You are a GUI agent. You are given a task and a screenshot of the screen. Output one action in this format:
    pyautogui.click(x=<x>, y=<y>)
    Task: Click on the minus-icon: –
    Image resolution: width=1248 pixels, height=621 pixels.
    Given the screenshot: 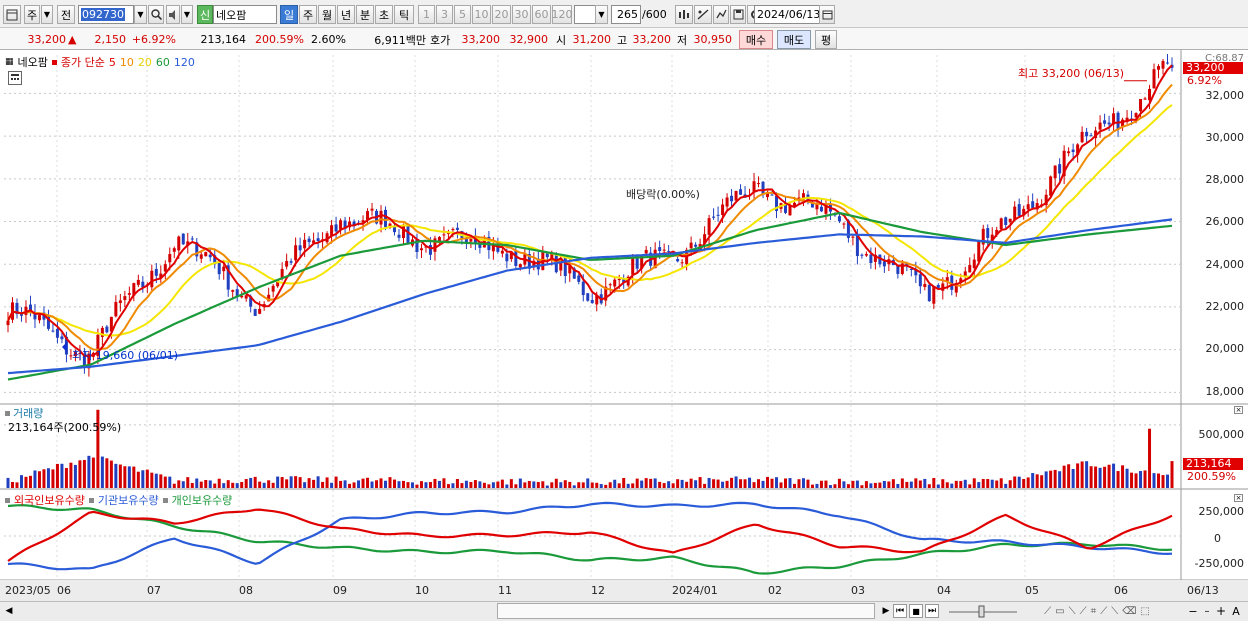 What is the action you would take?
    pyautogui.click(x=1207, y=611)
    